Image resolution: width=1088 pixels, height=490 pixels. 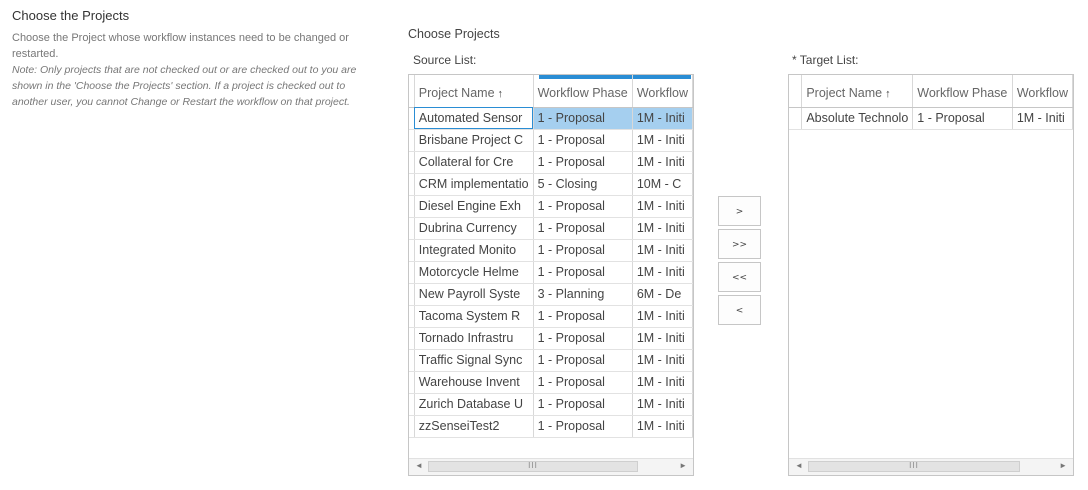 I want to click on cell-project-name: New Payroll Syste, so click(x=474, y=294).